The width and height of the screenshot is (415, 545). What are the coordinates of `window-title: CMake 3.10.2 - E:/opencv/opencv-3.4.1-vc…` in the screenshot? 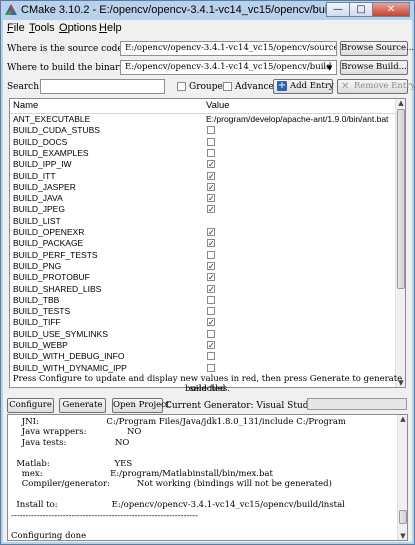 It's located at (178, 10).